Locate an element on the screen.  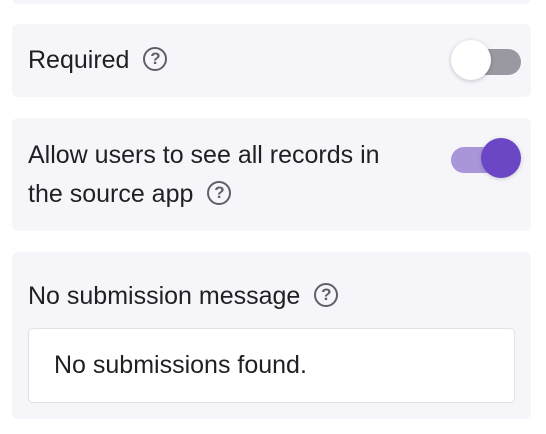
allow-users-label-line1: Allow users to see all records in is located at coordinates (204, 155).